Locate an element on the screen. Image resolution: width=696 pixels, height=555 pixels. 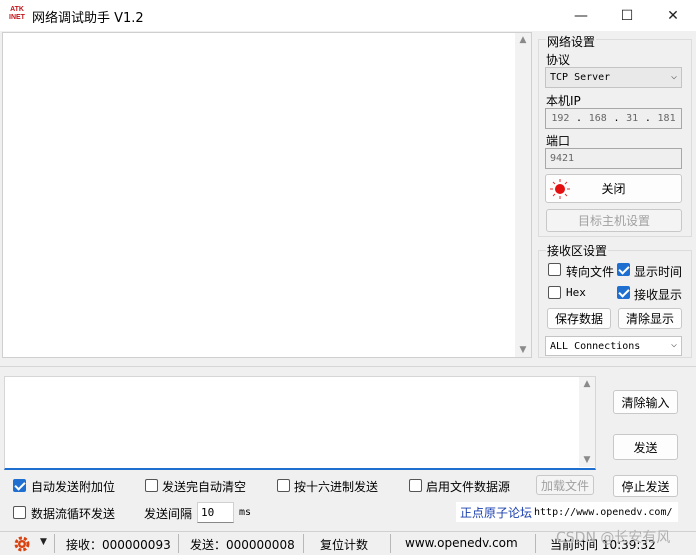
ip-octet-4: 181 is located at coordinates (666, 118).